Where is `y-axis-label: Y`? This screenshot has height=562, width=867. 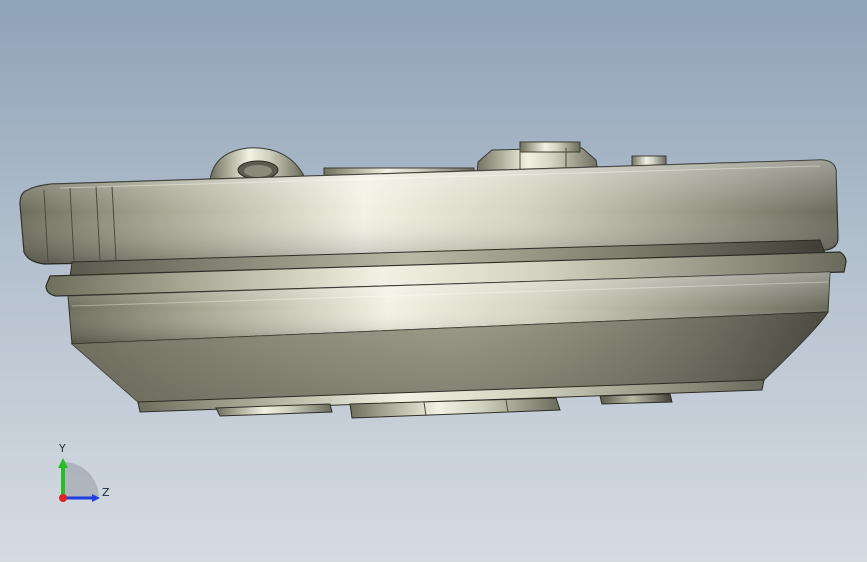
y-axis-label: Y is located at coordinates (62, 448).